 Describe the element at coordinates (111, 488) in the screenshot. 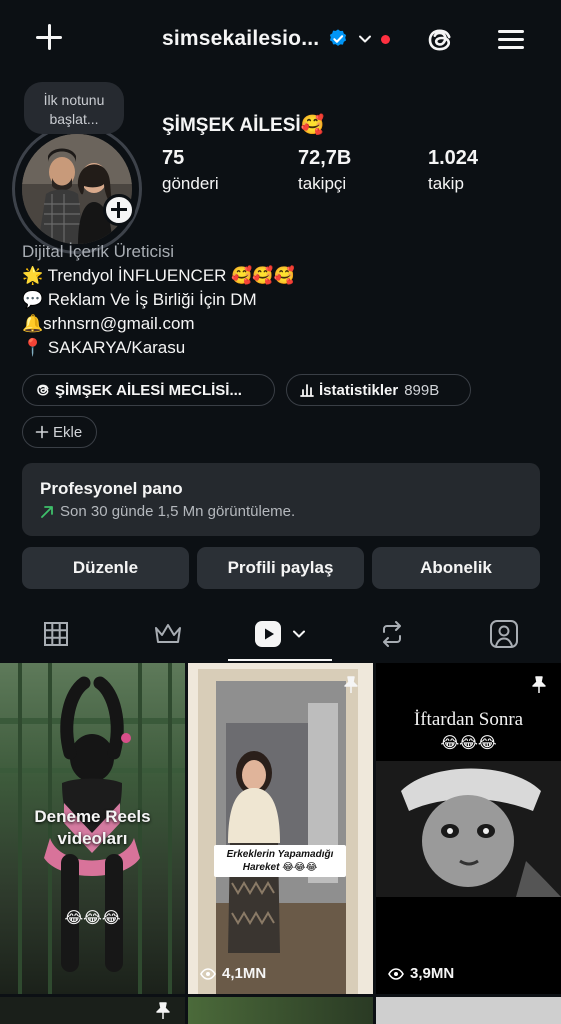

I see `pro-panel-title: Profesyonel pano` at that location.